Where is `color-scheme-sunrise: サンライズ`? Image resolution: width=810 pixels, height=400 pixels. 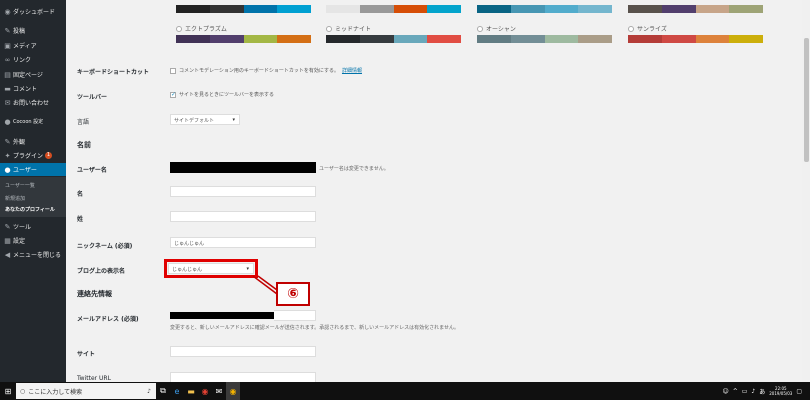
color-scheme-sunrise: サンライズ is located at coordinates (695, 35).